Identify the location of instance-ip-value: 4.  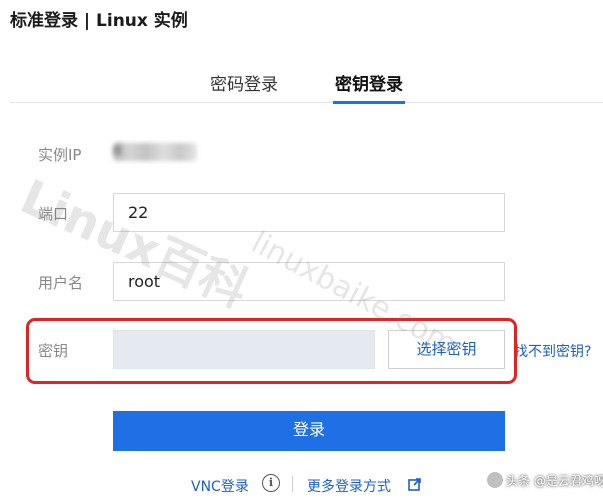
(155, 152).